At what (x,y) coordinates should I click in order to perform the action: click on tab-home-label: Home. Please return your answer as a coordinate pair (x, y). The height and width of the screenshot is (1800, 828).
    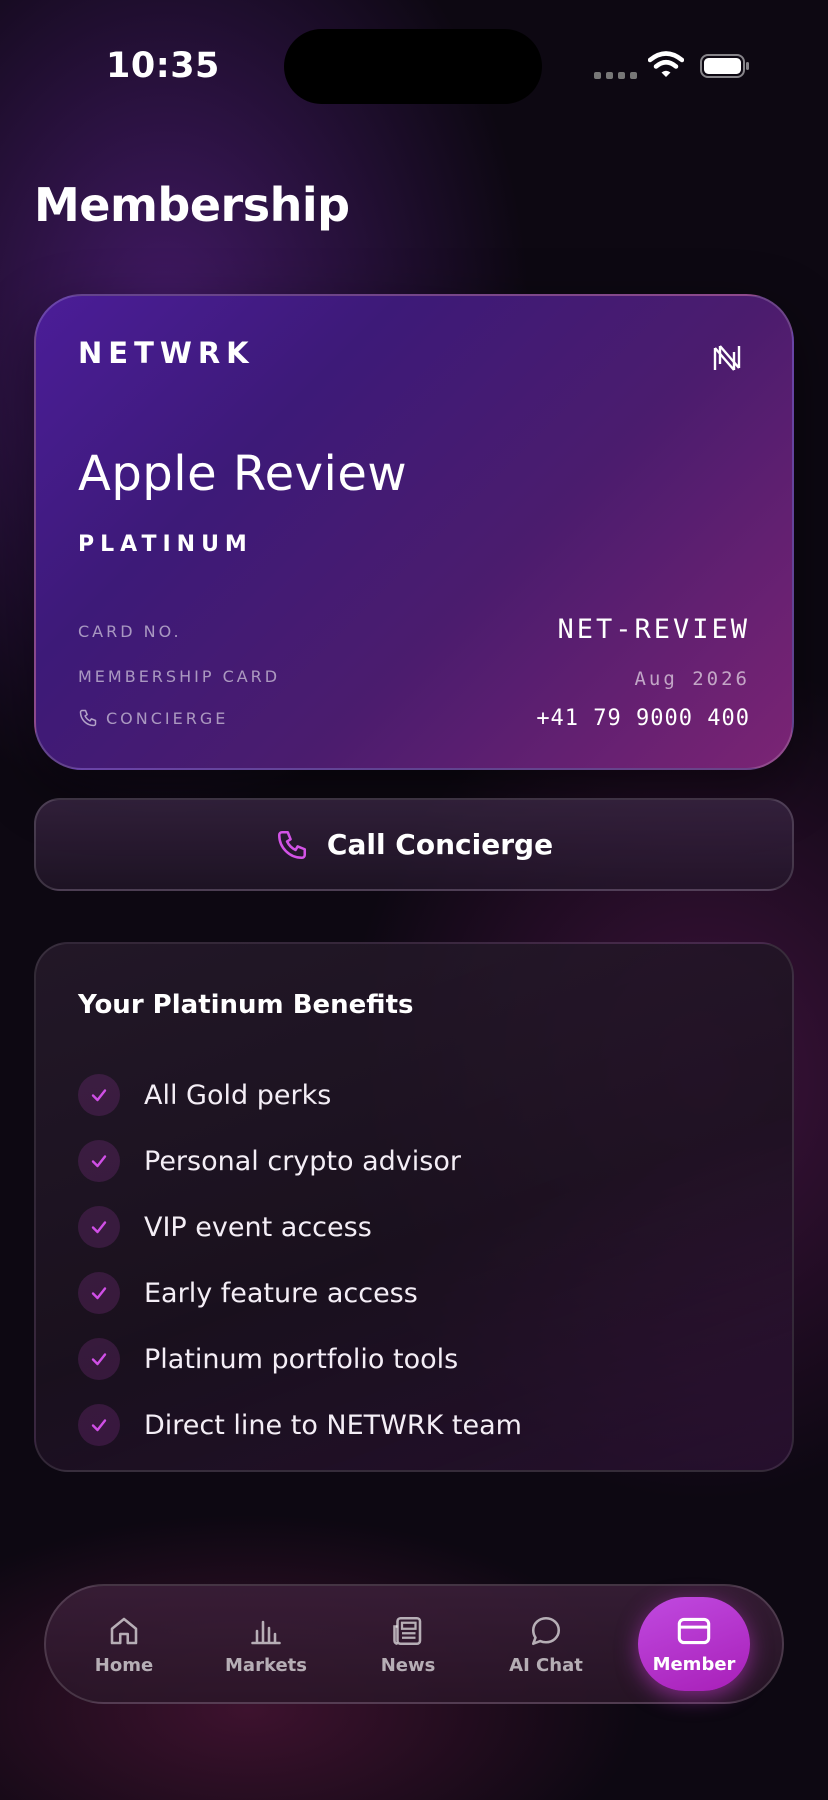
    Looking at the image, I should click on (124, 1665).